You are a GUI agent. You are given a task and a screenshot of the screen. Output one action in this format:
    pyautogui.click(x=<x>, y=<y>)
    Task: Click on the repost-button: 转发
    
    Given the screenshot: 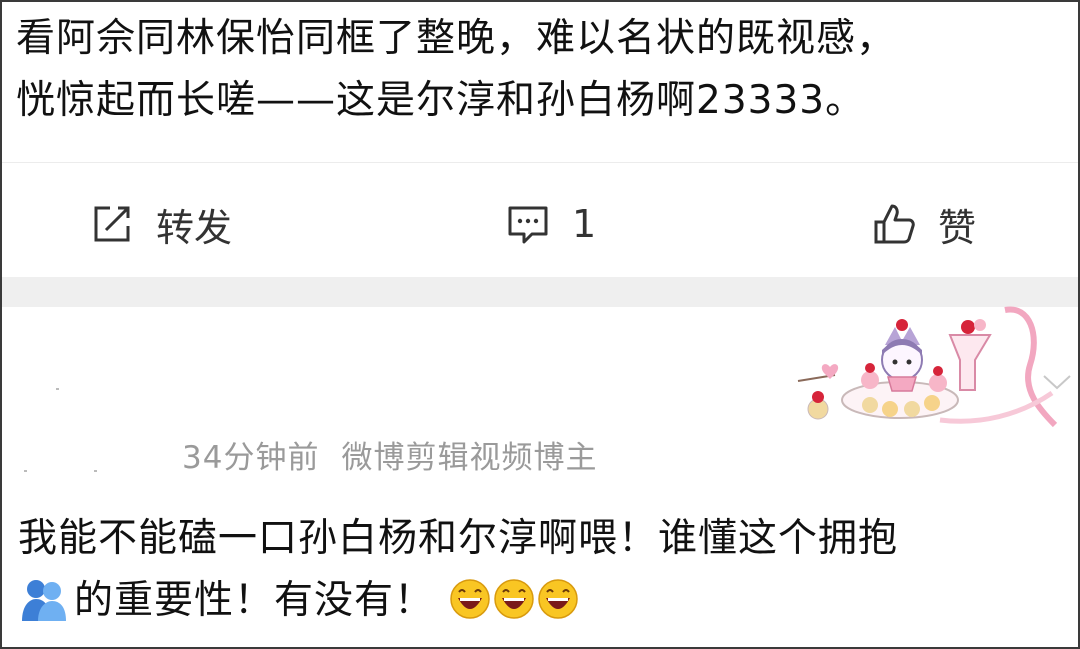 What is the action you would take?
    pyautogui.click(x=161, y=224)
    